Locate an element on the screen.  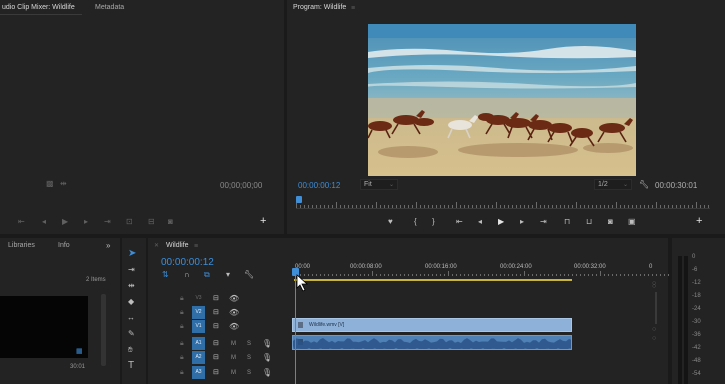
track-target: A1 is located at coordinates (198, 343).